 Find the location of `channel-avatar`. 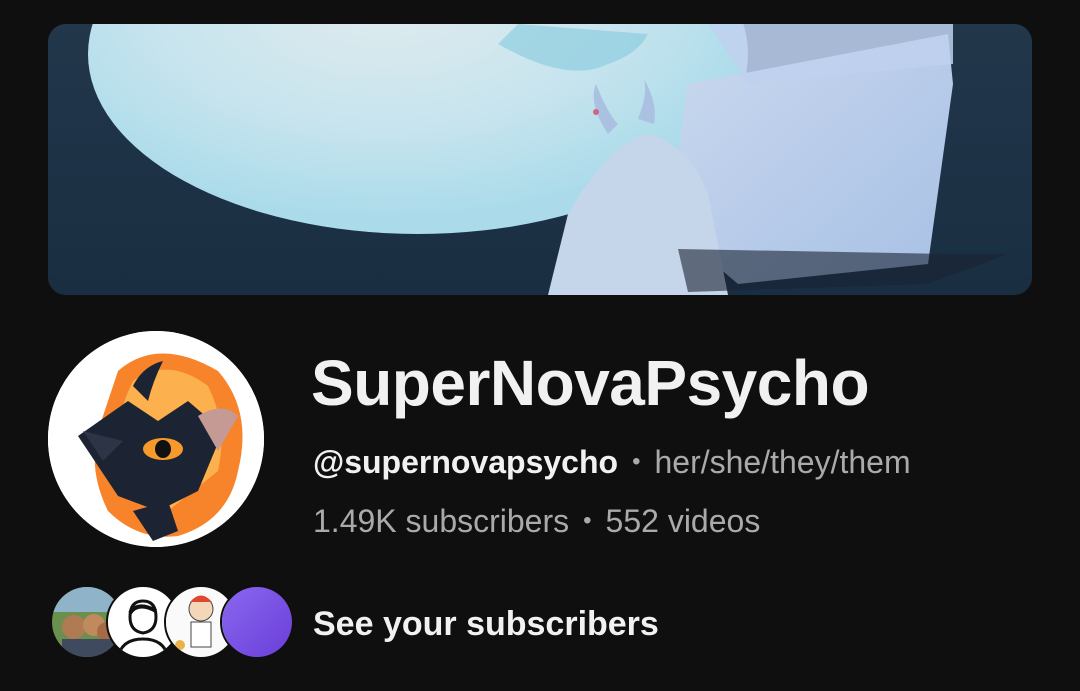

channel-avatar is located at coordinates (156, 439).